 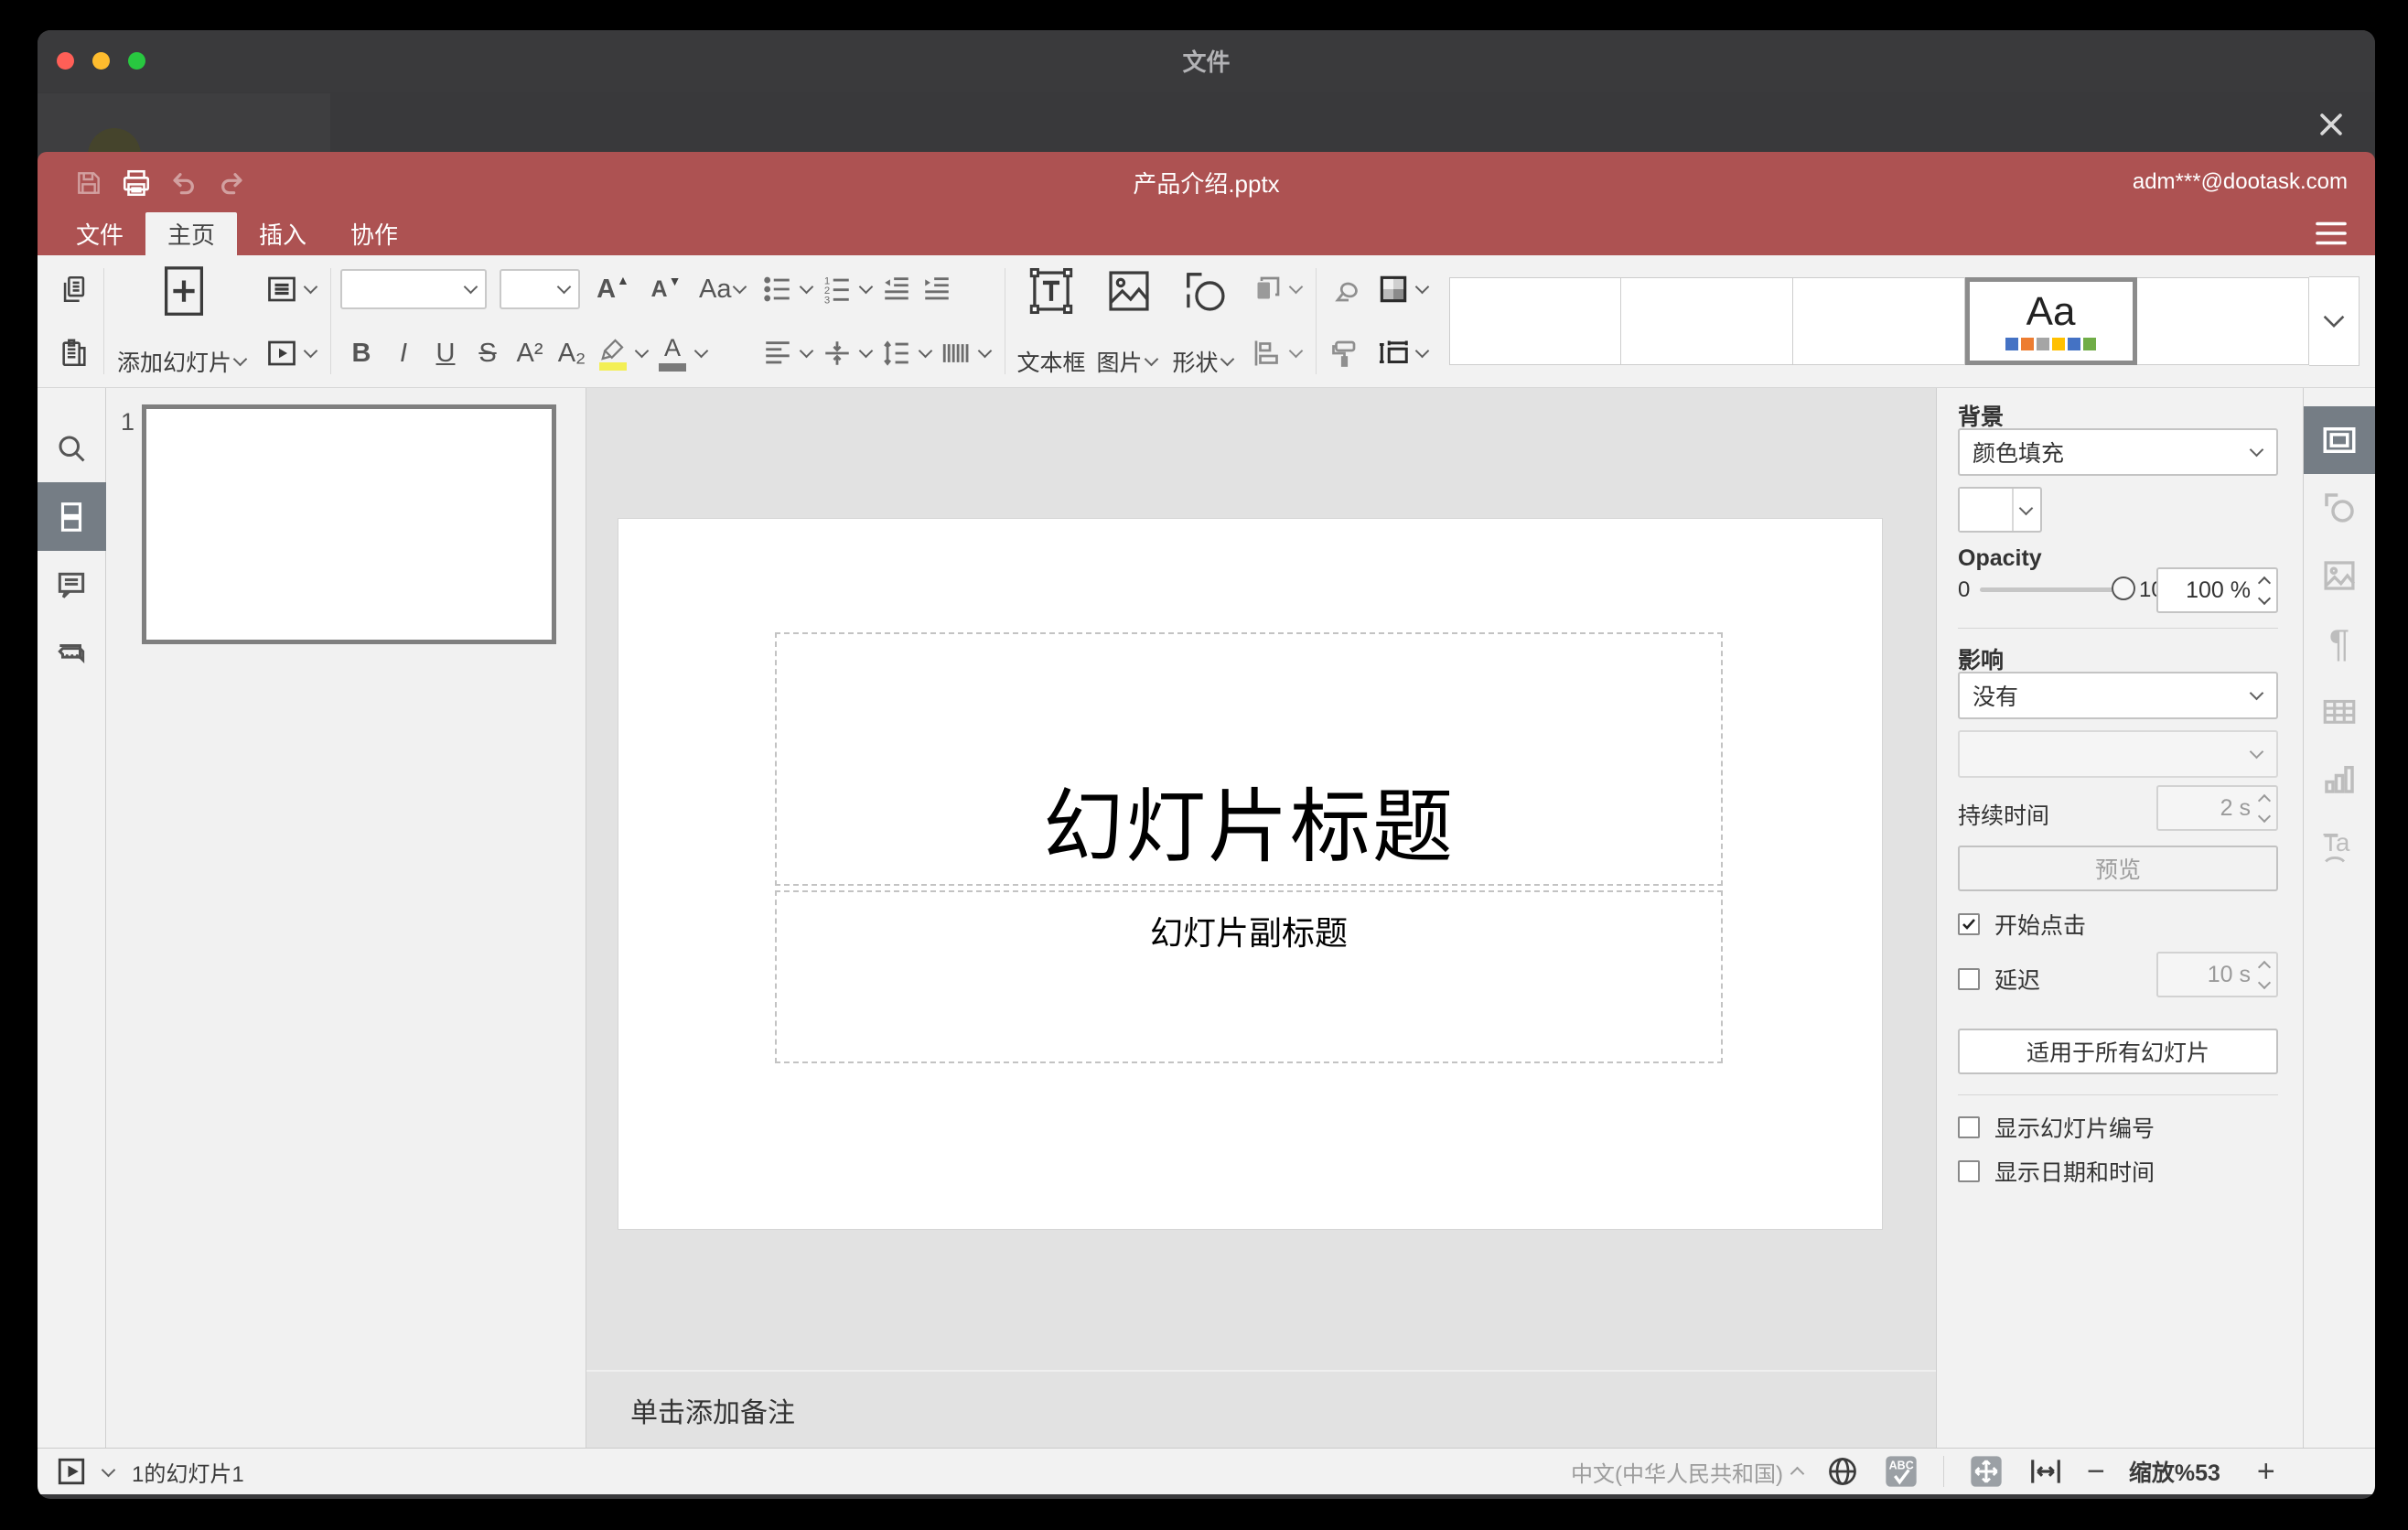 I want to click on copy-icon, so click(x=74, y=289).